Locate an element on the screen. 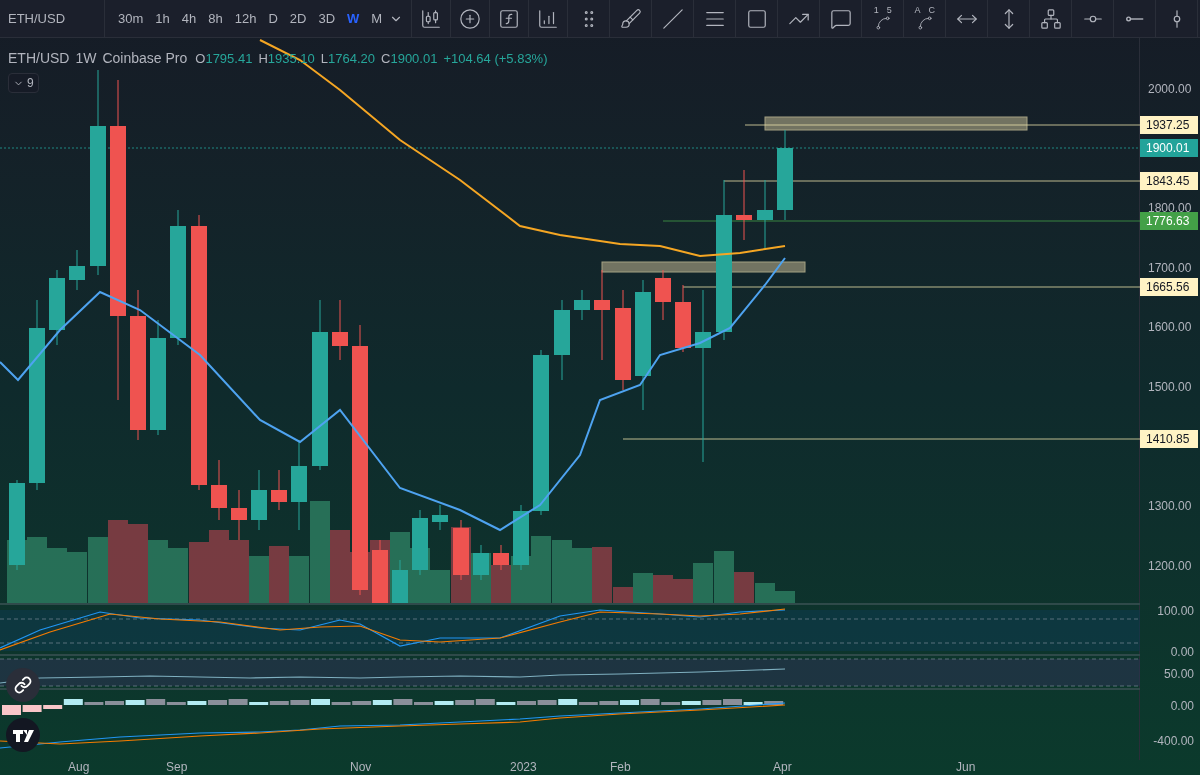 Image resolution: width=1200 pixels, height=775 pixels. peaks-icon is located at coordinates (1050, 18).